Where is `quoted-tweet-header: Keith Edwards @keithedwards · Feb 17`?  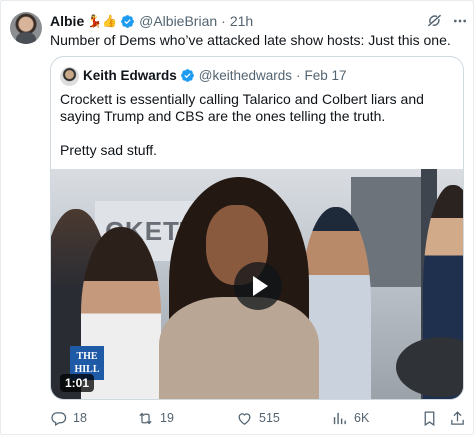
quoted-tweet-header: Keith Edwards @keithedwards · Feb 17 is located at coordinates (215, 75).